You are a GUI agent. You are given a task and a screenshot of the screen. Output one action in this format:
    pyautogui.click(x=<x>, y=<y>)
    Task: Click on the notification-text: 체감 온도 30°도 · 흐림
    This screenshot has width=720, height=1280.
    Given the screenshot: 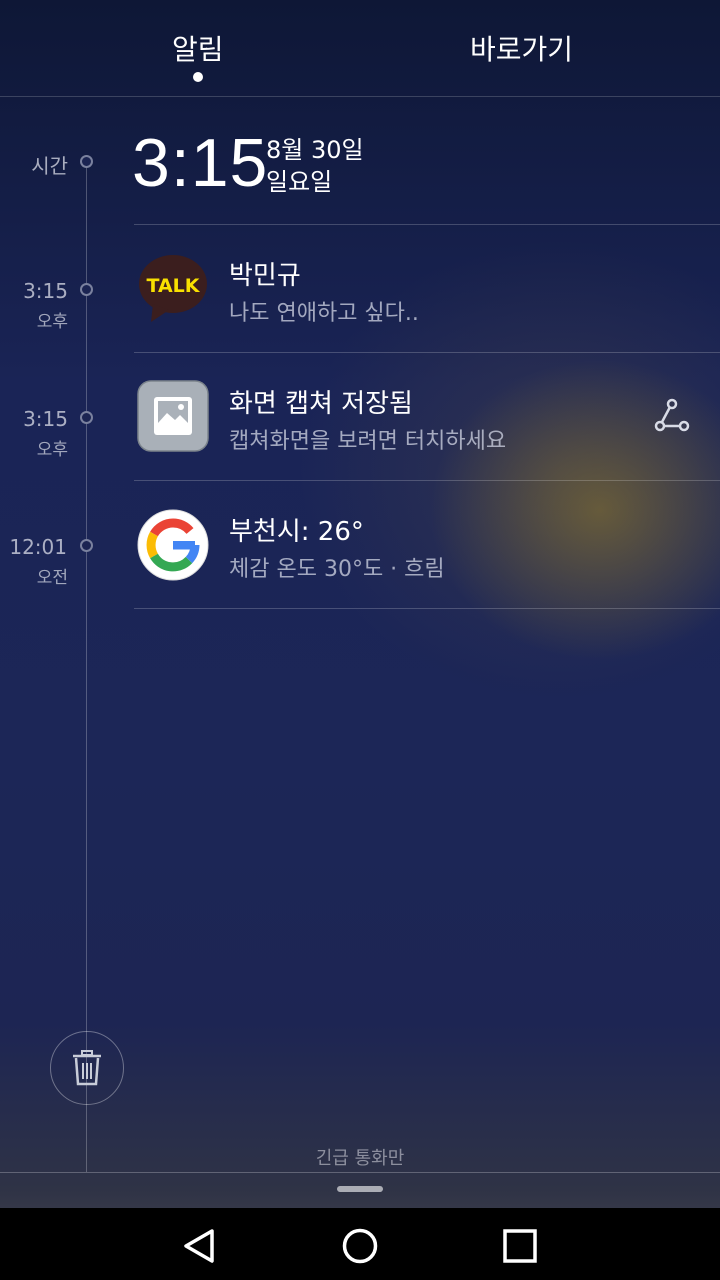 What is the action you would take?
    pyautogui.click(x=337, y=569)
    